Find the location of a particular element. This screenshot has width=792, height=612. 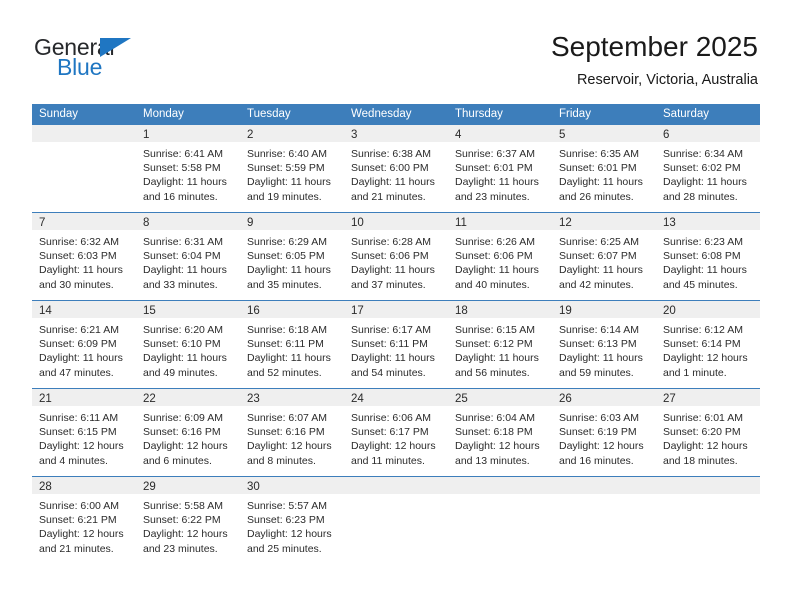

day-detail-line: Sunrise: 6:28 AM is located at coordinates (391, 242).